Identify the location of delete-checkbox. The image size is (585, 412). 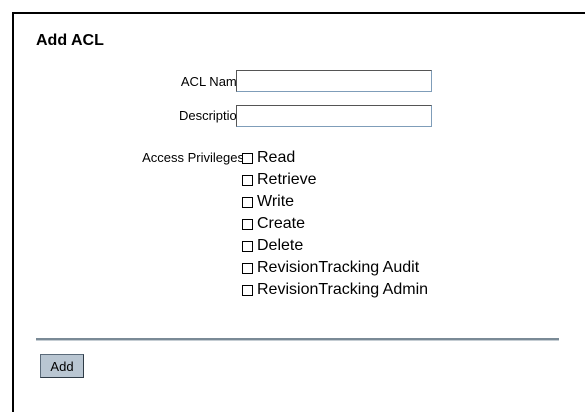
(247, 246).